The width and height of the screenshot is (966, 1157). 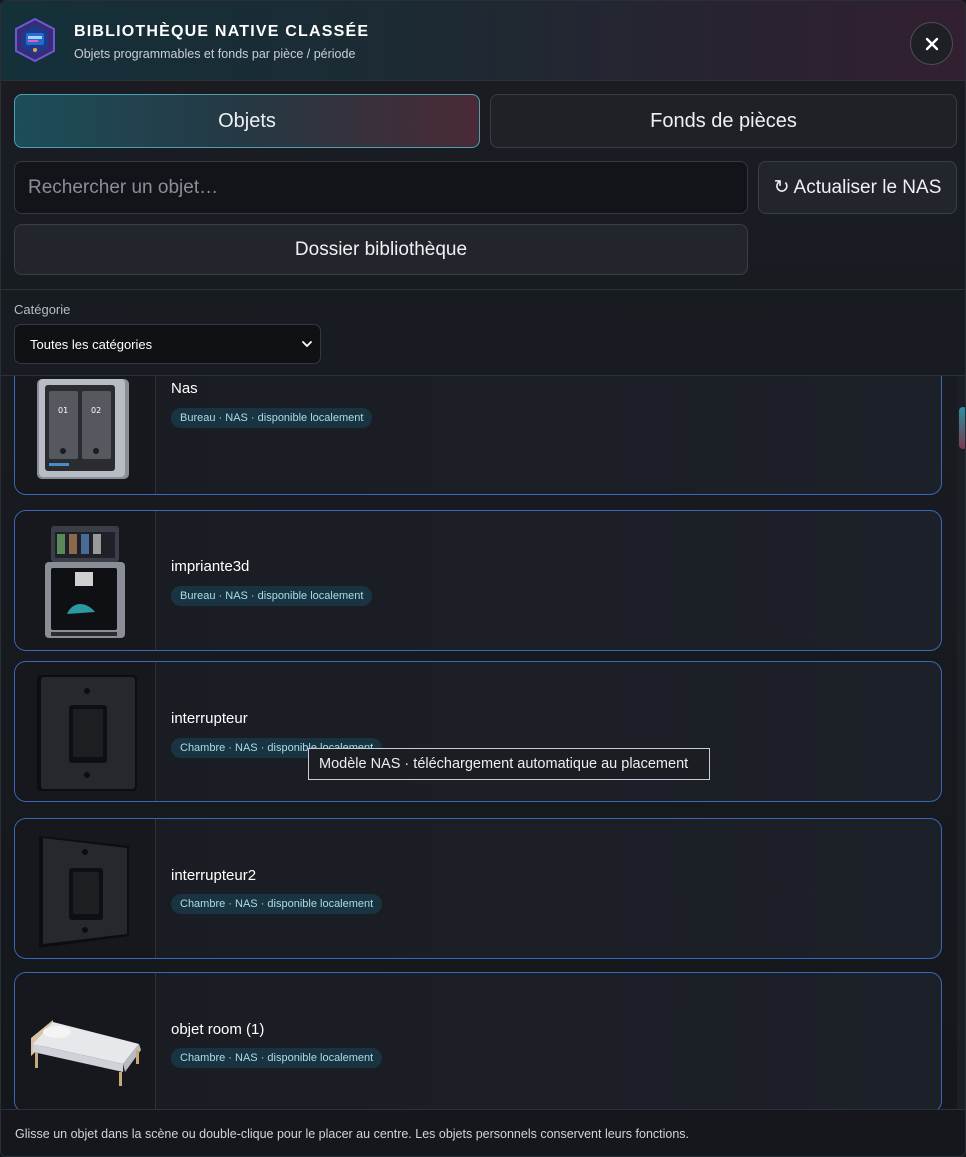 What do you see at coordinates (962, 428) in the screenshot?
I see `scrollbar-thumb` at bounding box center [962, 428].